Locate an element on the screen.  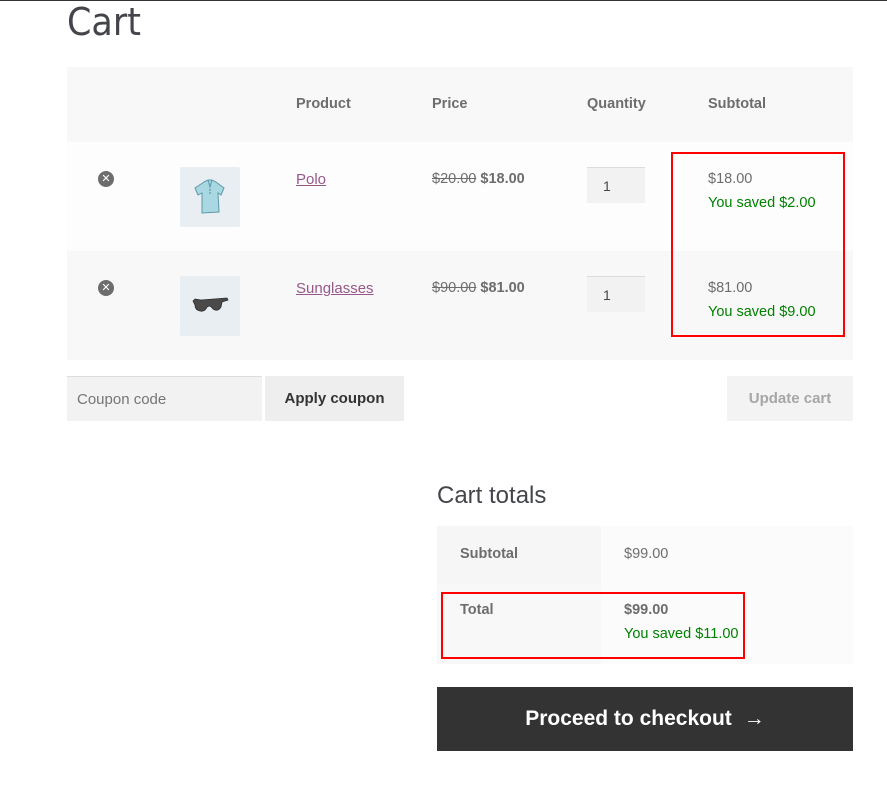
apply-coupon-button: Apply coupon is located at coordinates (334, 398).